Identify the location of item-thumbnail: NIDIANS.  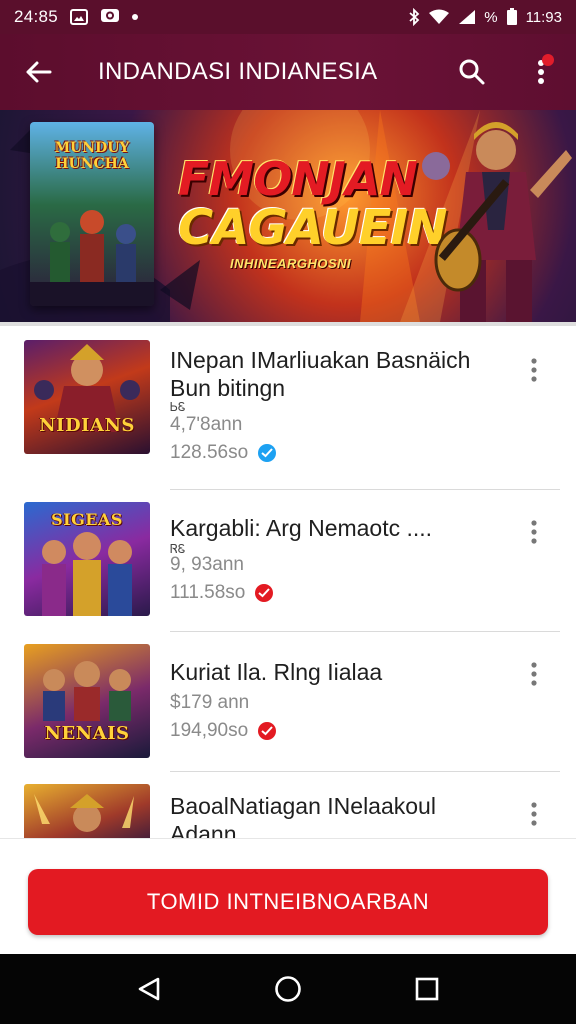
(87, 397).